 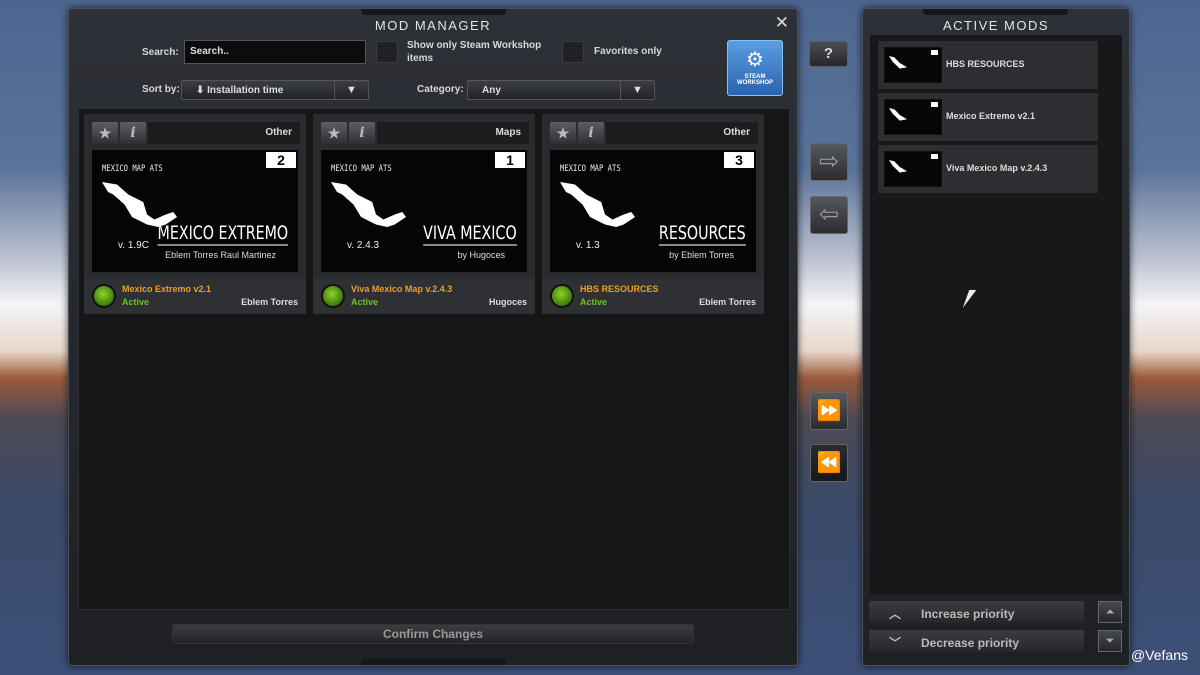 What do you see at coordinates (433, 634) in the screenshot?
I see `confirm-changes-button: Confirm Changes` at bounding box center [433, 634].